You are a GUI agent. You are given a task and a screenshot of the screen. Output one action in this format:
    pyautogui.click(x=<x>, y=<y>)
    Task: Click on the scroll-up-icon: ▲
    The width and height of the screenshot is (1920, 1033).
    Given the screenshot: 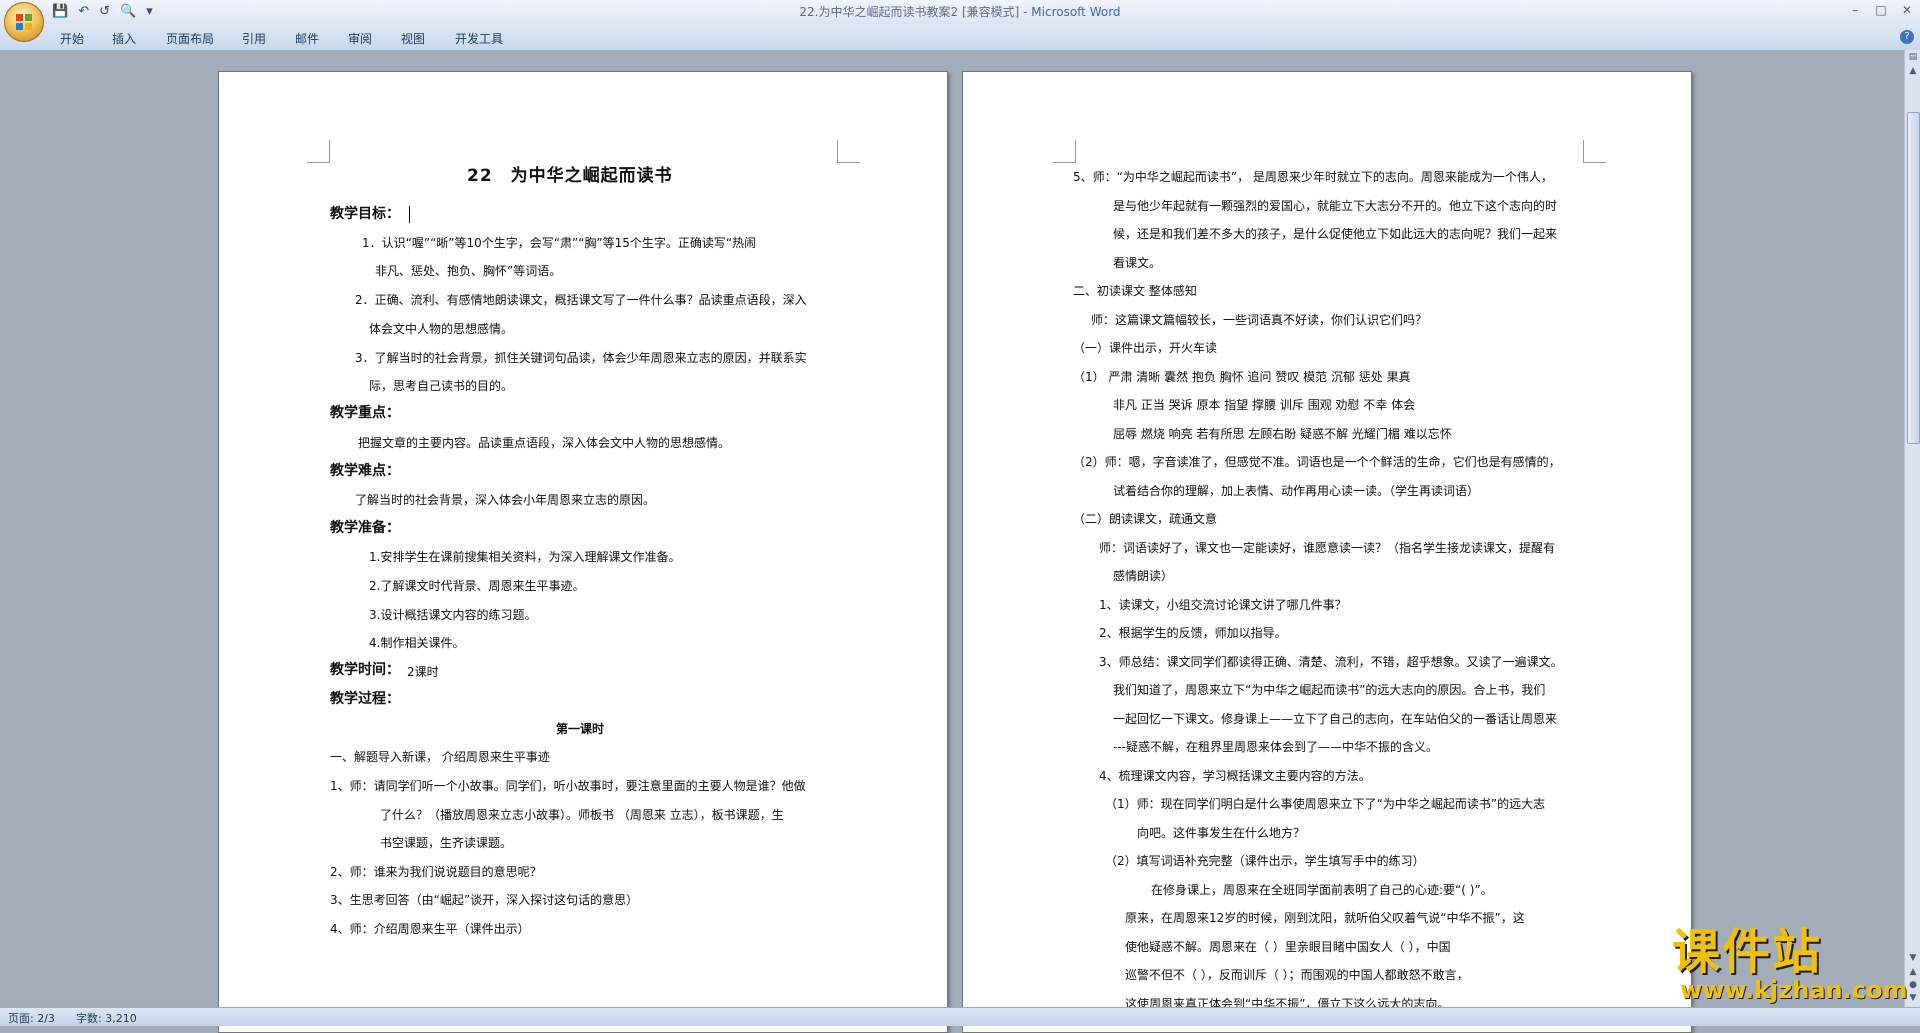 What is the action you would take?
    pyautogui.click(x=1913, y=71)
    